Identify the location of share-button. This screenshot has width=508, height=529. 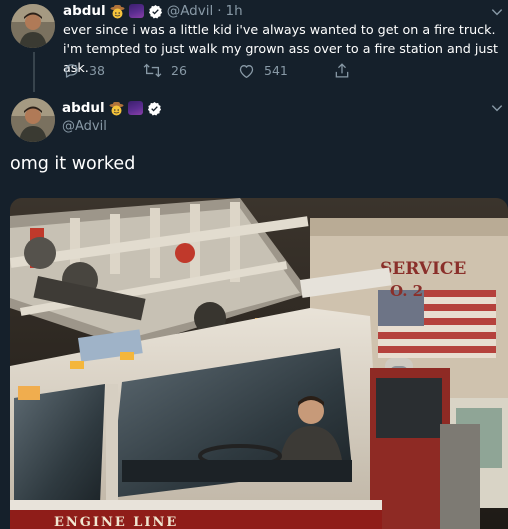
(342, 70).